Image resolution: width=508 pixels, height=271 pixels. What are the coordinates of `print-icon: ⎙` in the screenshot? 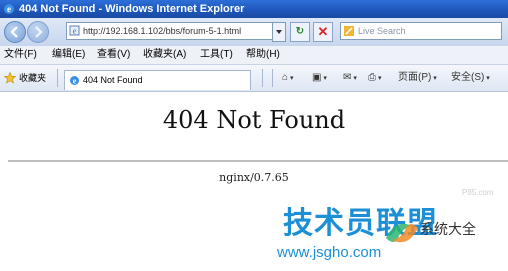 It's located at (372, 77).